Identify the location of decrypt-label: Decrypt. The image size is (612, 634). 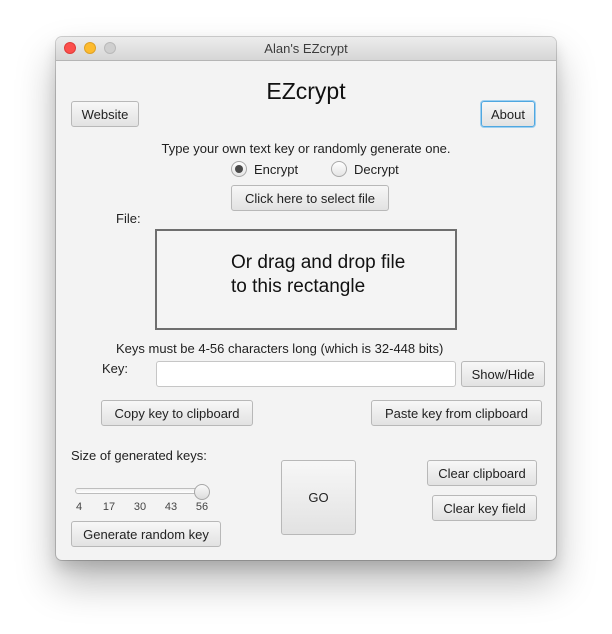
(376, 169).